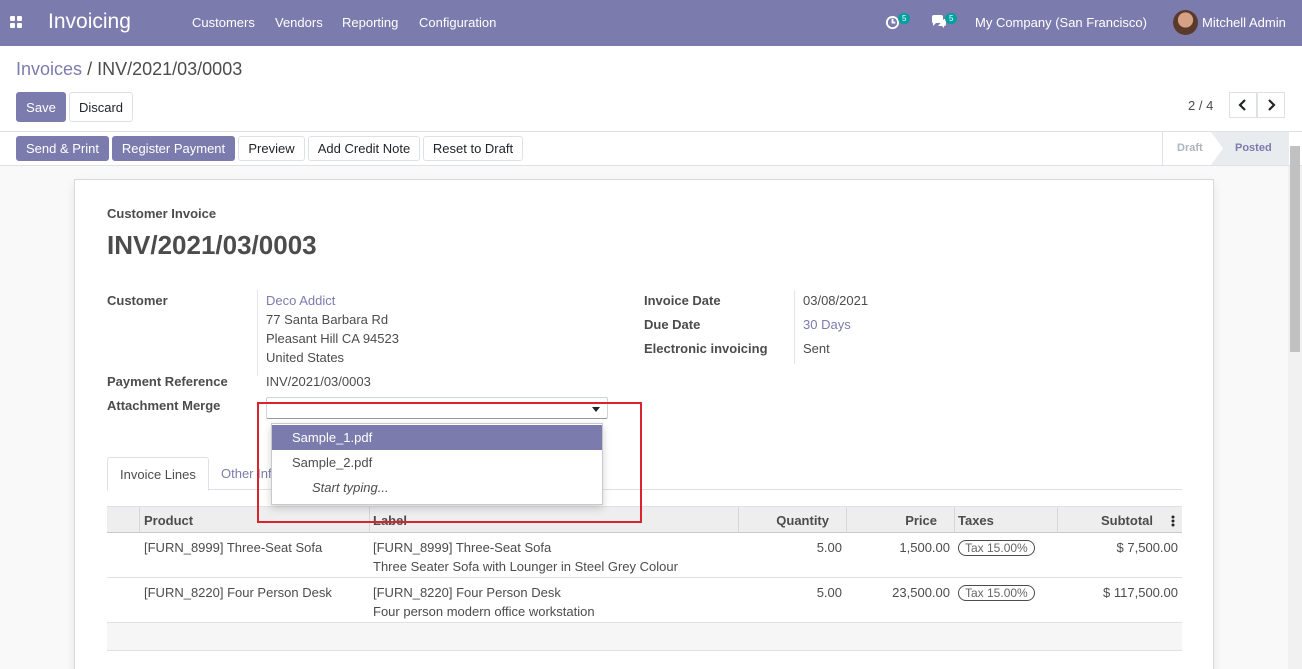 The height and width of the screenshot is (669, 1302). What do you see at coordinates (437, 408) in the screenshot?
I see `attachment-merge-select` at bounding box center [437, 408].